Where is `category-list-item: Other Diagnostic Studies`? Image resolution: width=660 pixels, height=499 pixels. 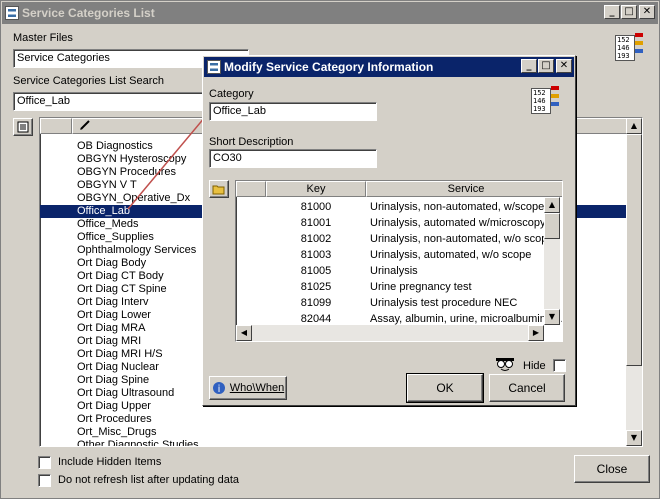 category-list-item: Other Diagnostic Studies is located at coordinates (334, 442).